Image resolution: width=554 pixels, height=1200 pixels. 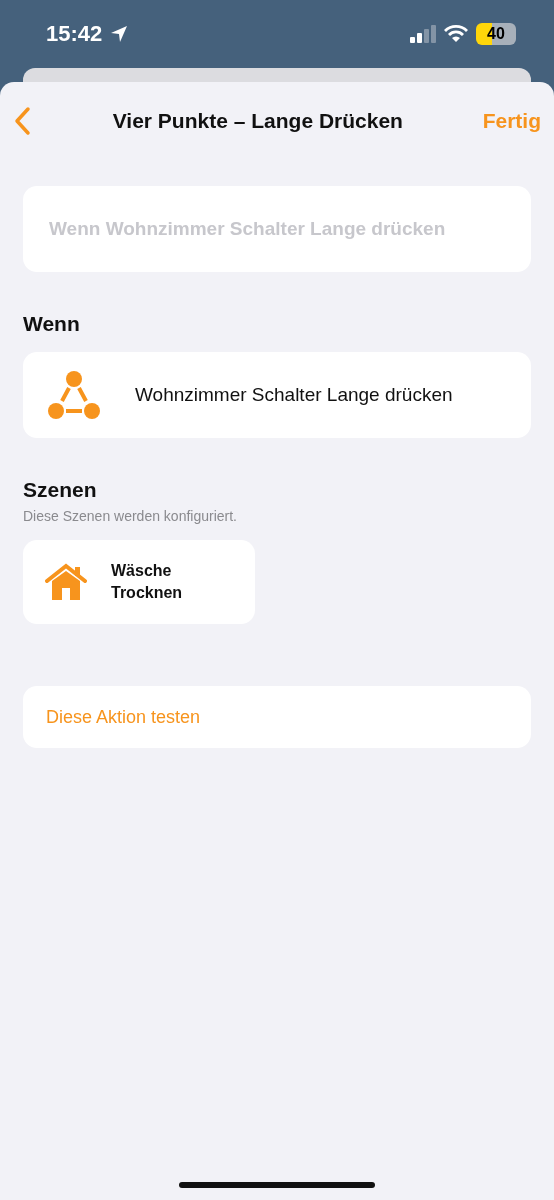 What do you see at coordinates (23, 121) in the screenshot?
I see `back-button` at bounding box center [23, 121].